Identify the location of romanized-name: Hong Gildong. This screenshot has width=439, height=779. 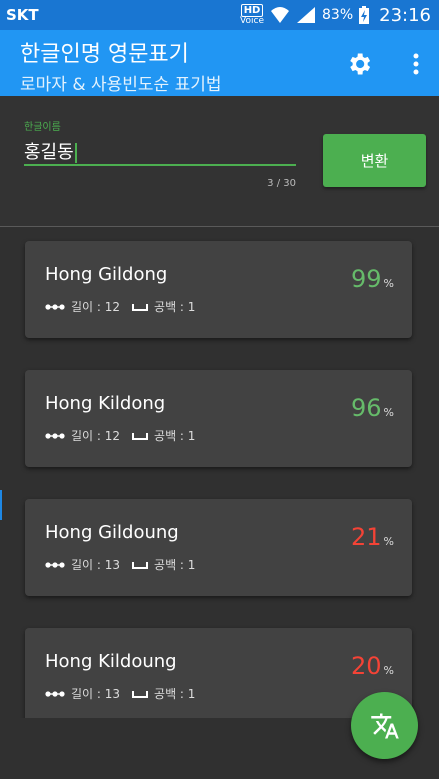
(106, 274).